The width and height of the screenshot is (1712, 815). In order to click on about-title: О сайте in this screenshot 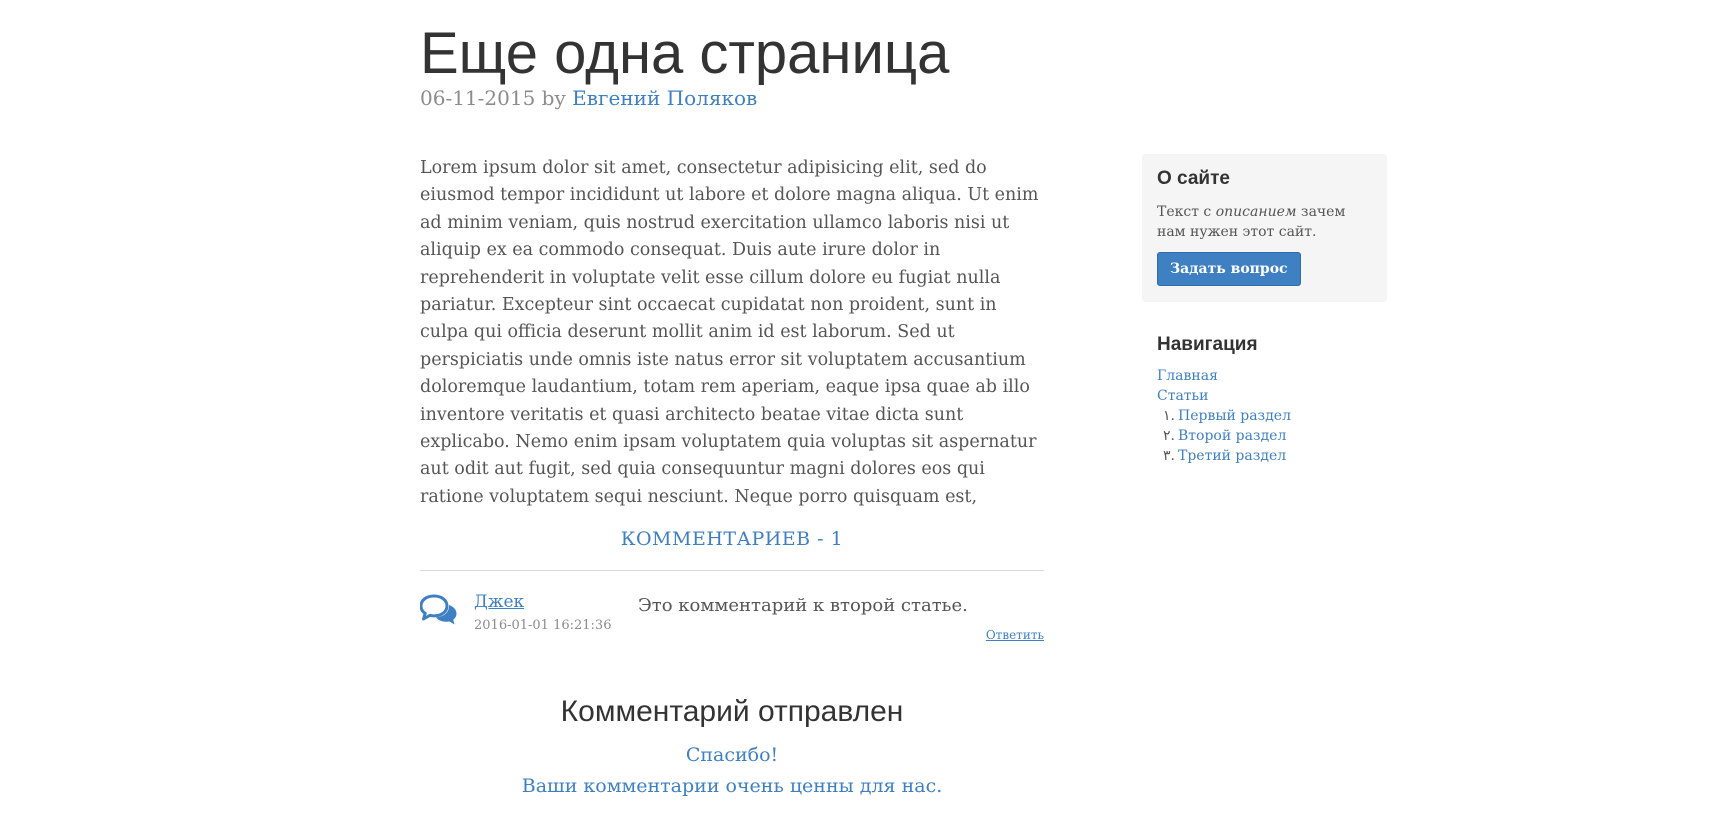, I will do `click(1193, 178)`.